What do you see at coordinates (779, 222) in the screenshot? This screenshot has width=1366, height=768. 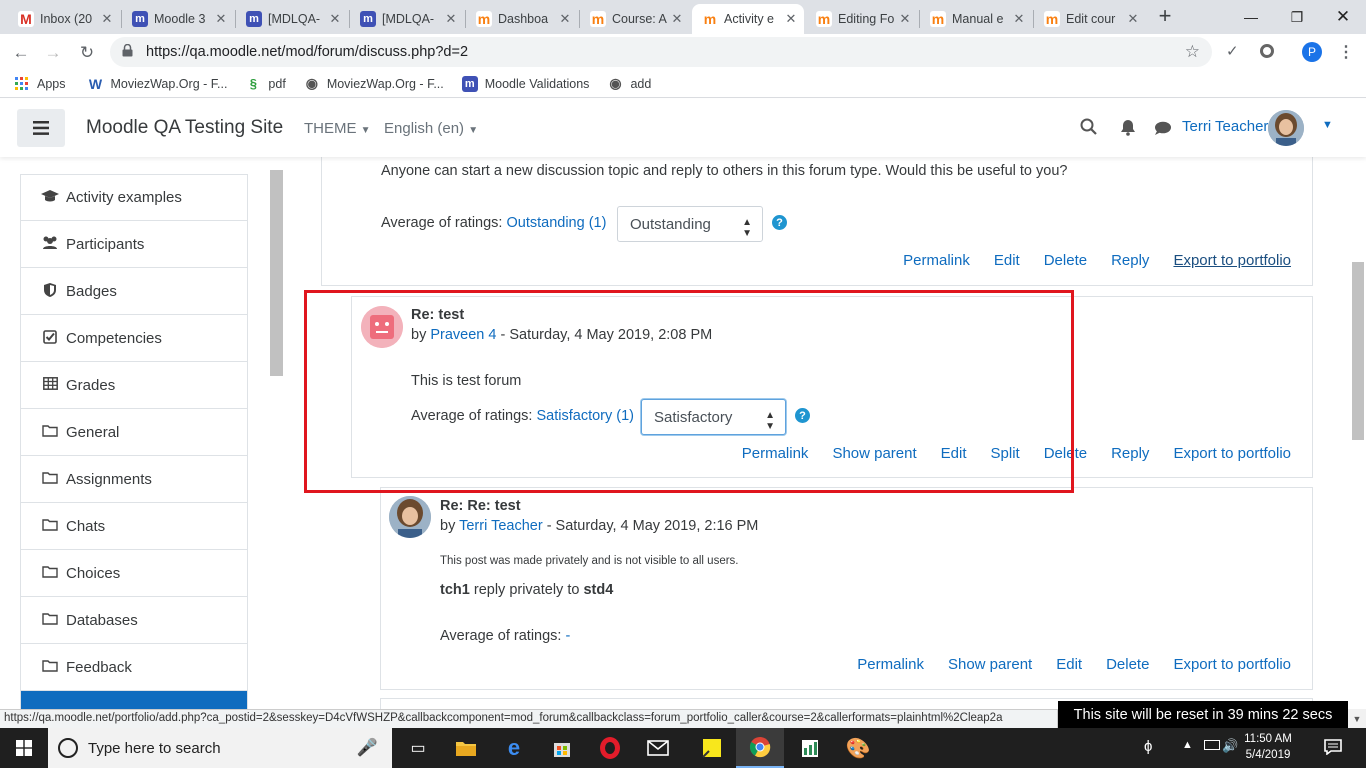 I see `help-icon: ?` at bounding box center [779, 222].